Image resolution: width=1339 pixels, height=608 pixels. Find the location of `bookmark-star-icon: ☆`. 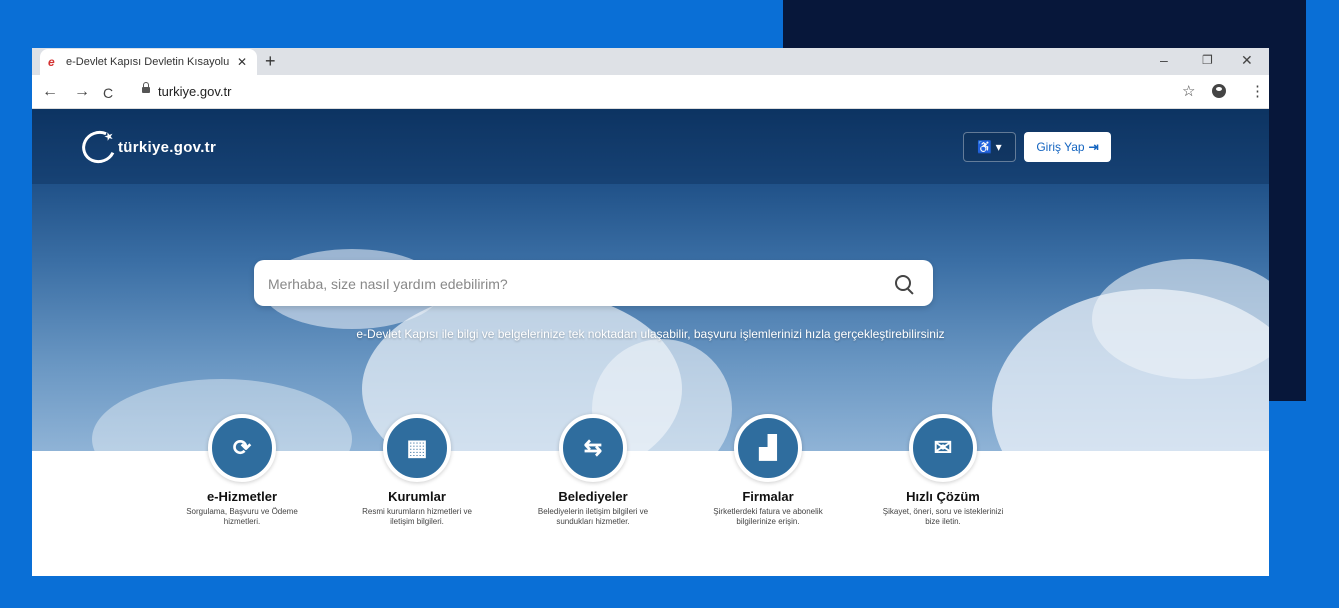

bookmark-star-icon: ☆ is located at coordinates (1188, 92).